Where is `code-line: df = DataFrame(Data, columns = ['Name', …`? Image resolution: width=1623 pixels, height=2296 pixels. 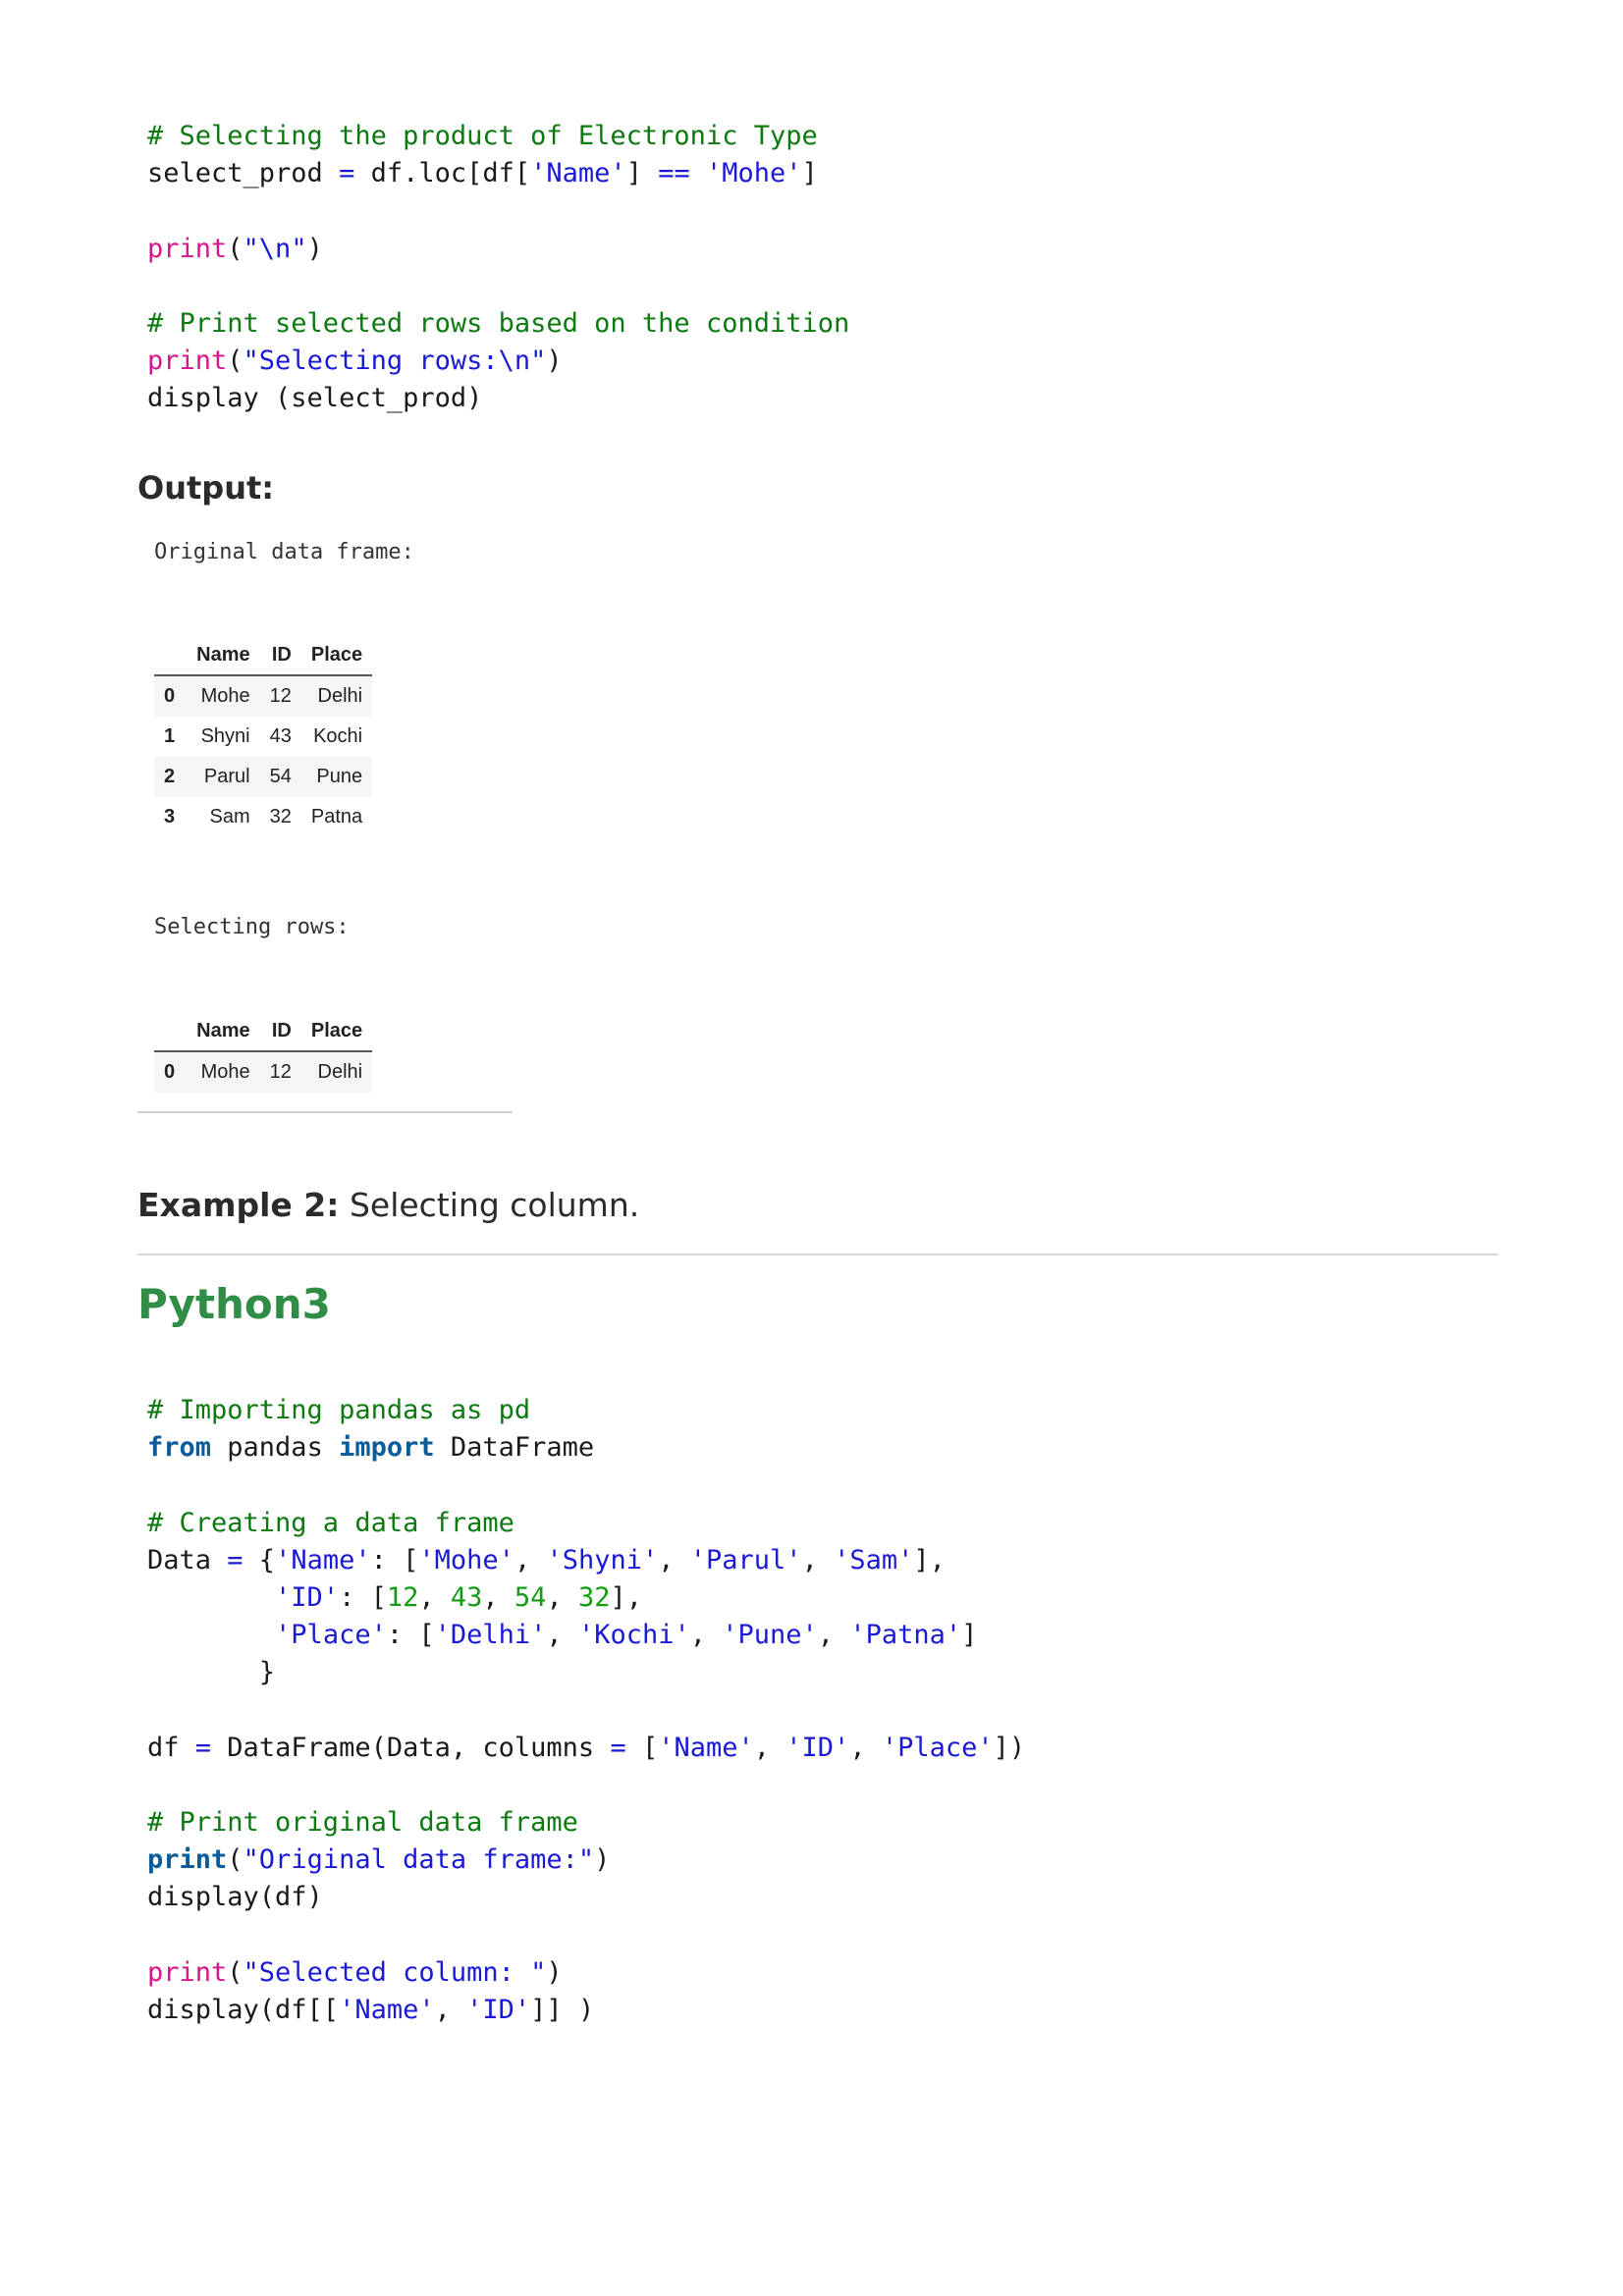
code-line: df = DataFrame(Data, columns = ['Name', … is located at coordinates (586, 1748).